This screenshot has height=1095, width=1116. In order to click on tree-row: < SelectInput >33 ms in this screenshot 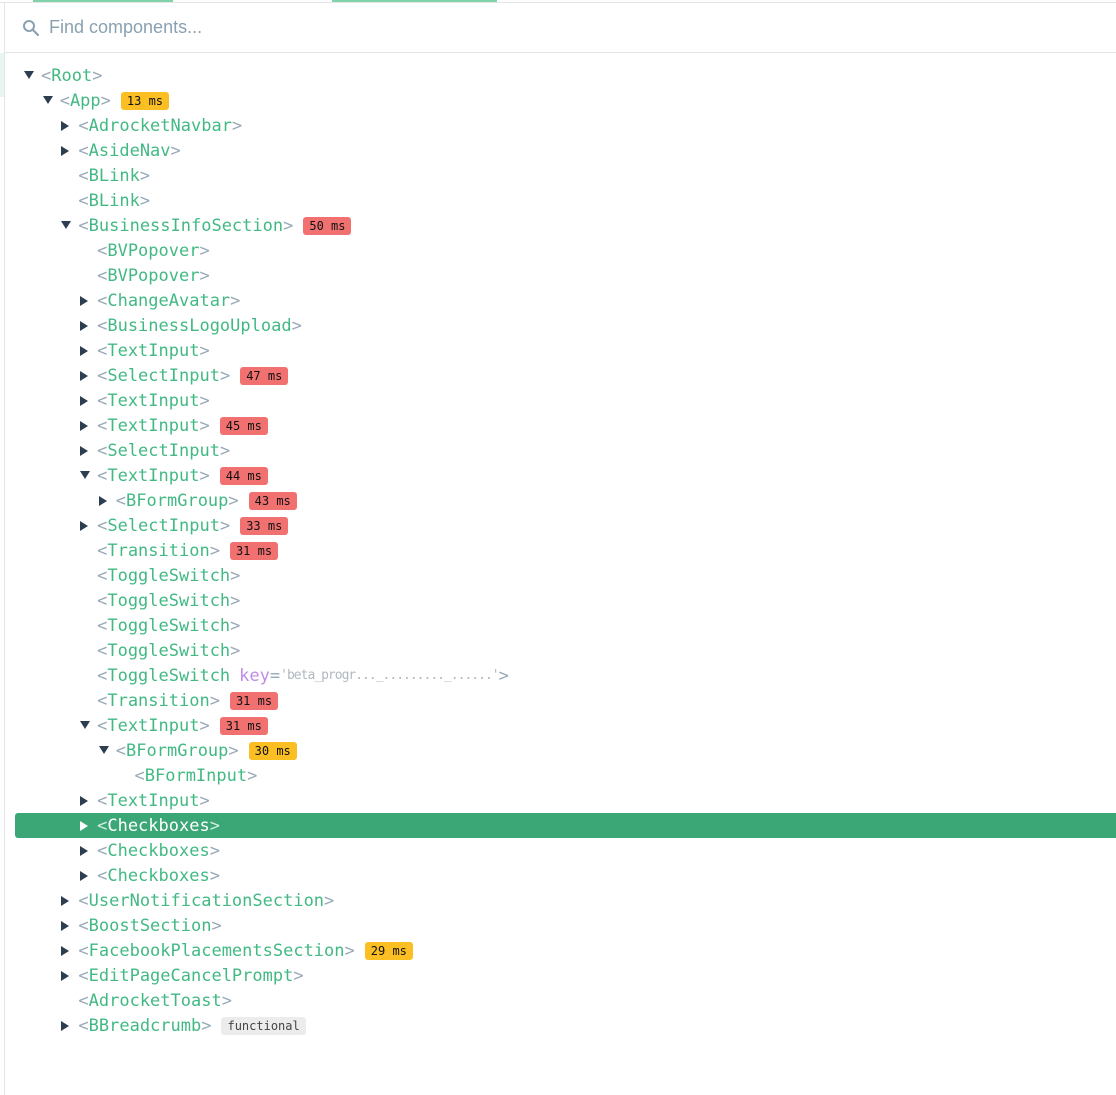, I will do `click(558, 525)`.